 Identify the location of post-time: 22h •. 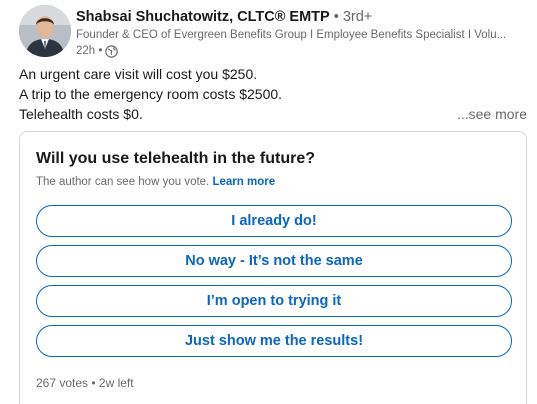
(89, 51).